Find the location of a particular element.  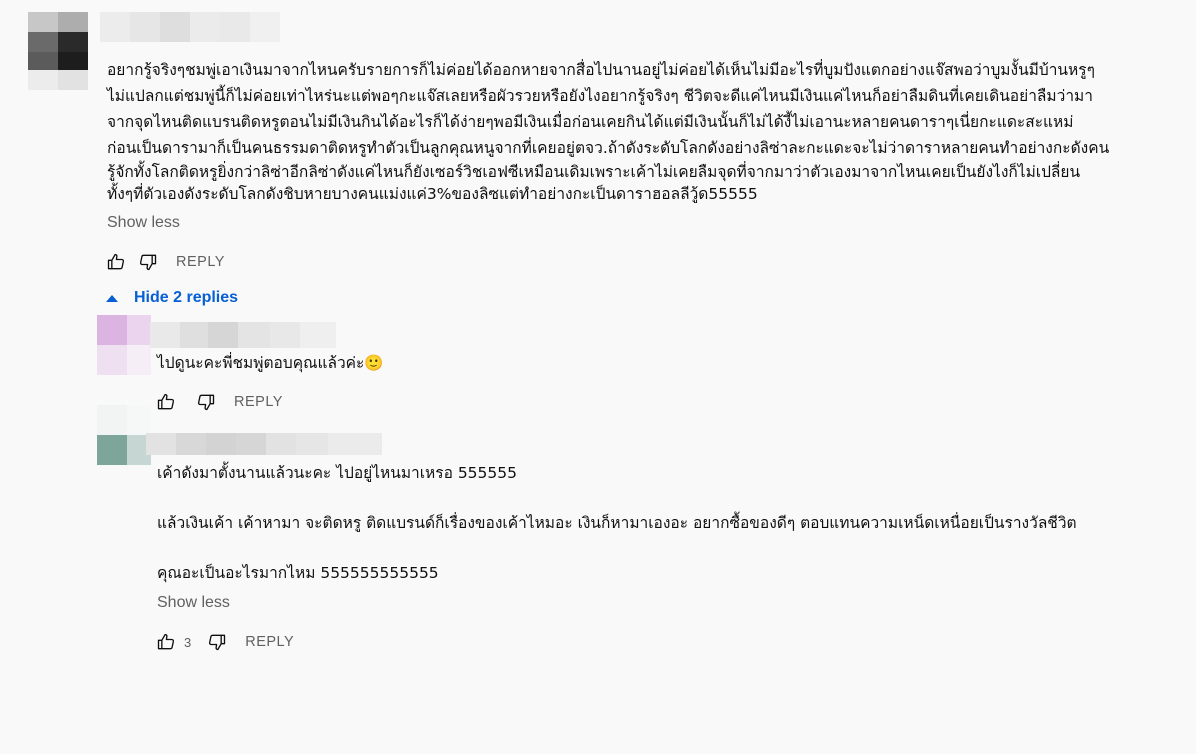

hide-replies-label: Hide 2 replies is located at coordinates (186, 297).